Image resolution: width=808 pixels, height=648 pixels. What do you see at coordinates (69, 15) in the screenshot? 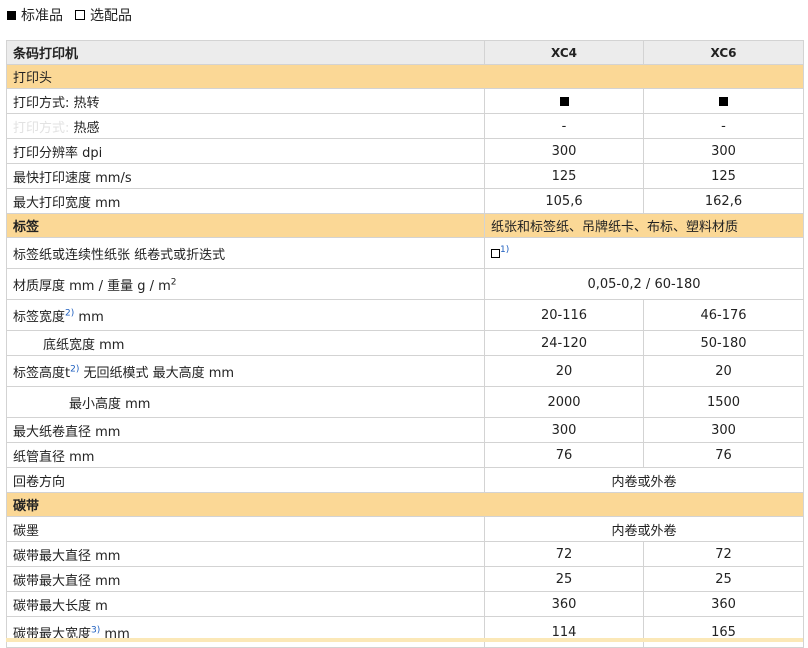
I see `legend: 标准品 选配品` at bounding box center [69, 15].